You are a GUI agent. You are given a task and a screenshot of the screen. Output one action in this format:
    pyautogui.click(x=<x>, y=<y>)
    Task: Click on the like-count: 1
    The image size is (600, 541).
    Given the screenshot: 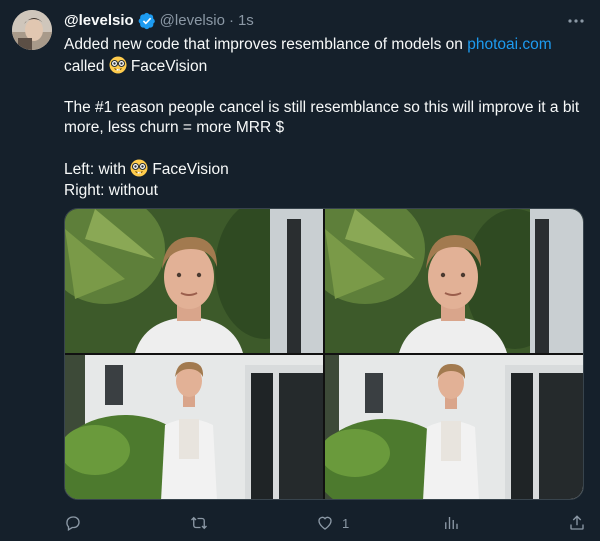 What is the action you would take?
    pyautogui.click(x=346, y=523)
    